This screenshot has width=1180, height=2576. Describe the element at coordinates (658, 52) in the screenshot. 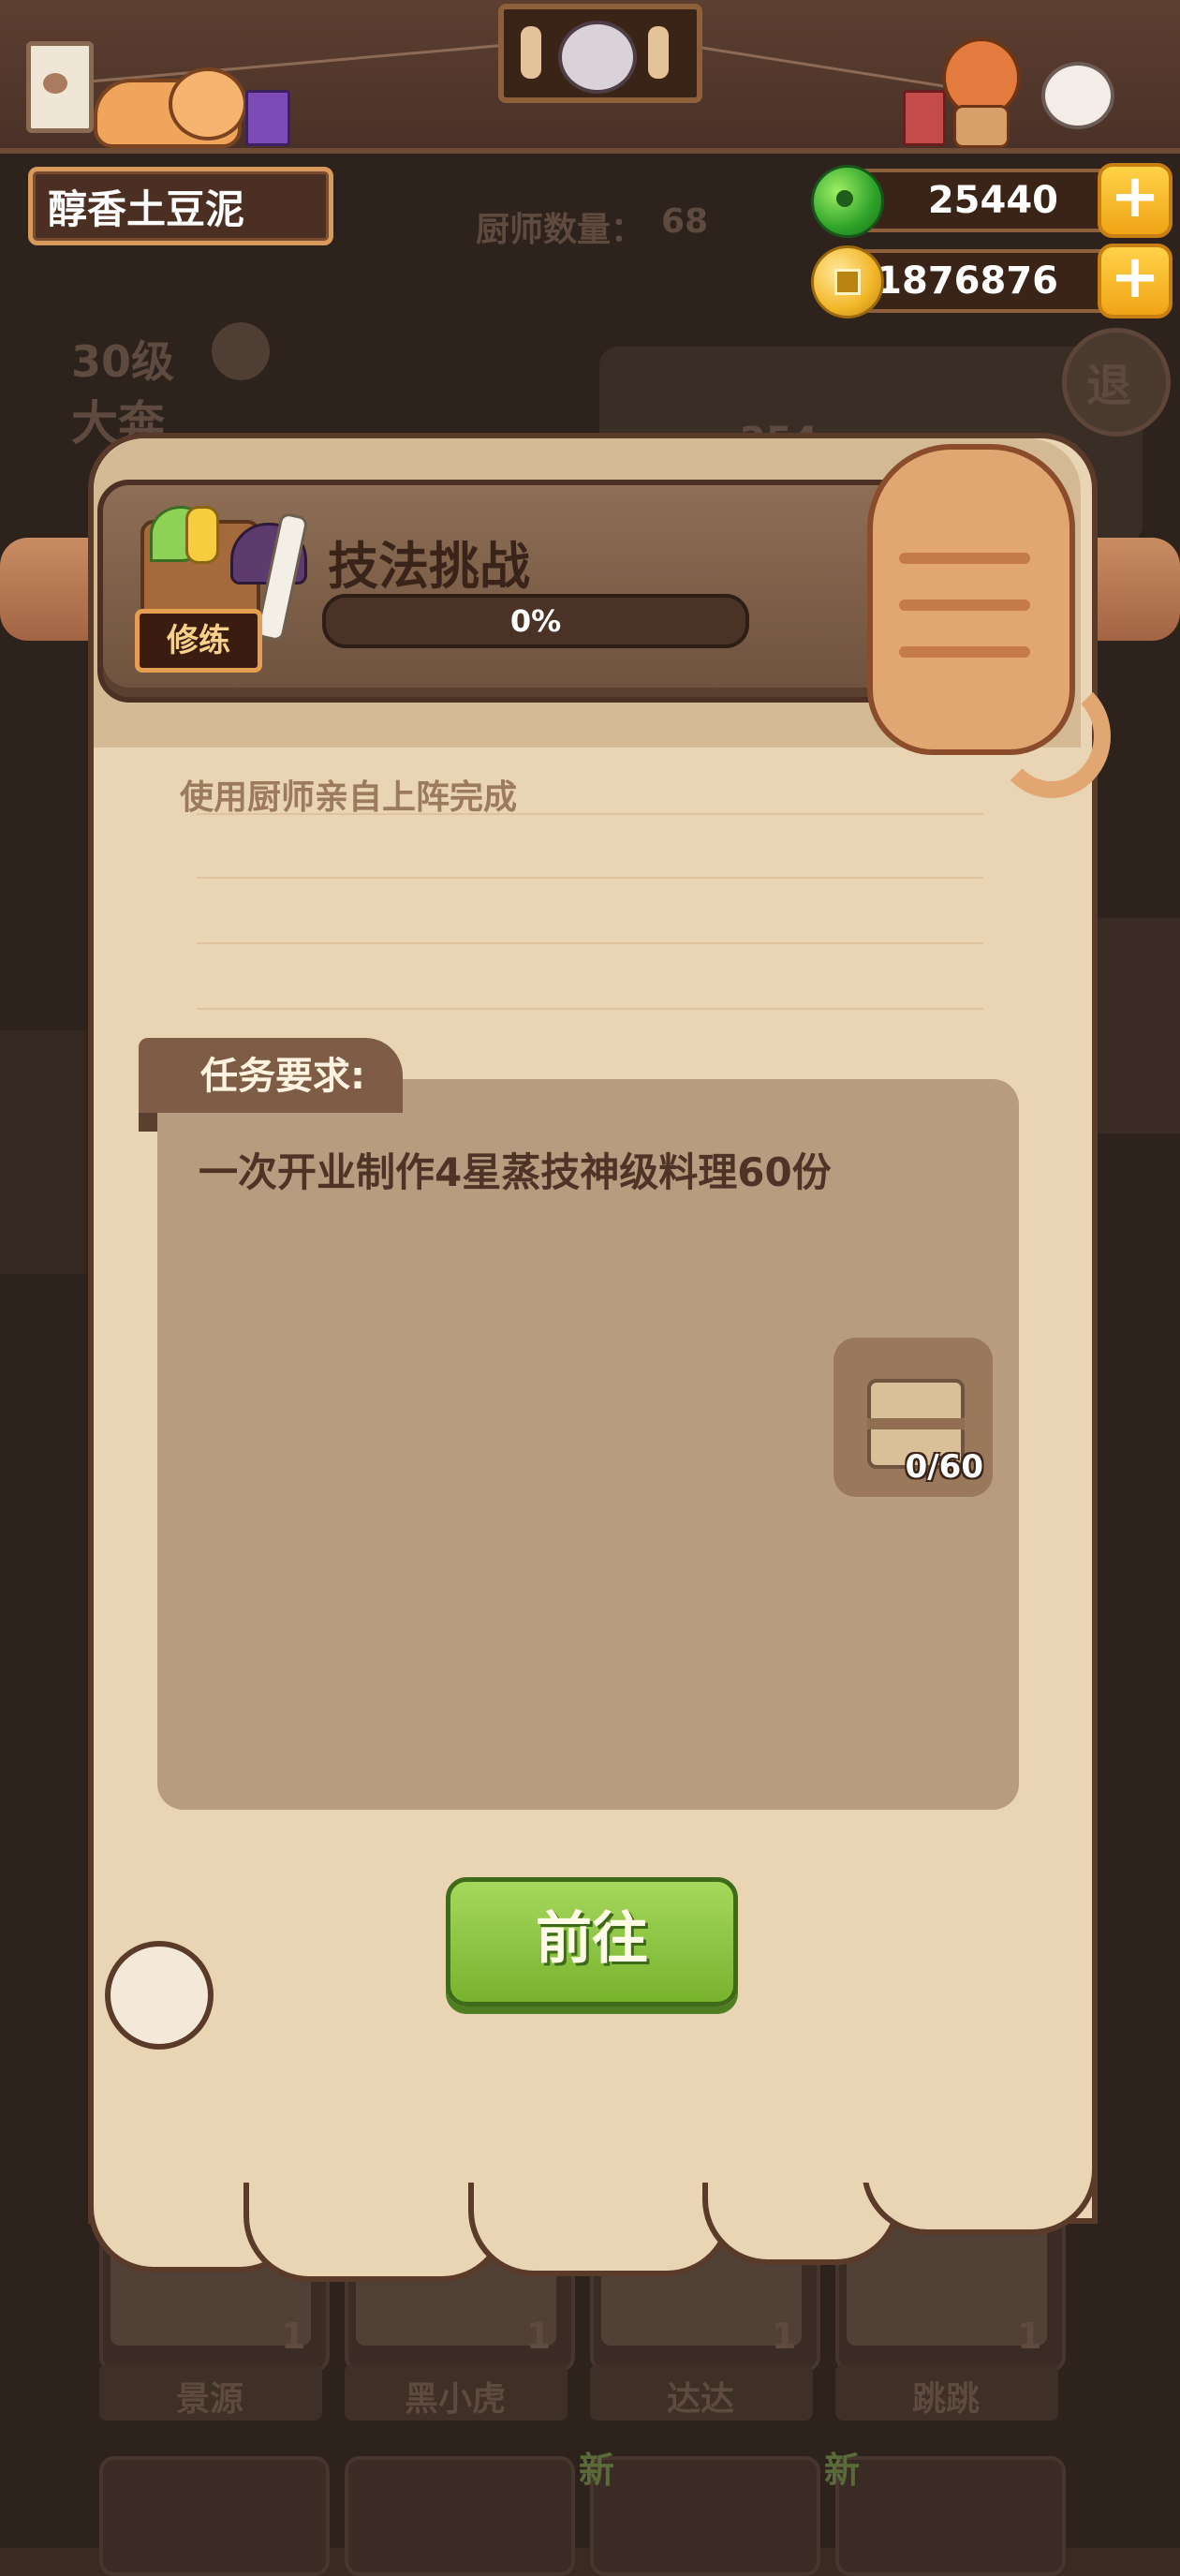

I see `scroll-handle-right` at that location.